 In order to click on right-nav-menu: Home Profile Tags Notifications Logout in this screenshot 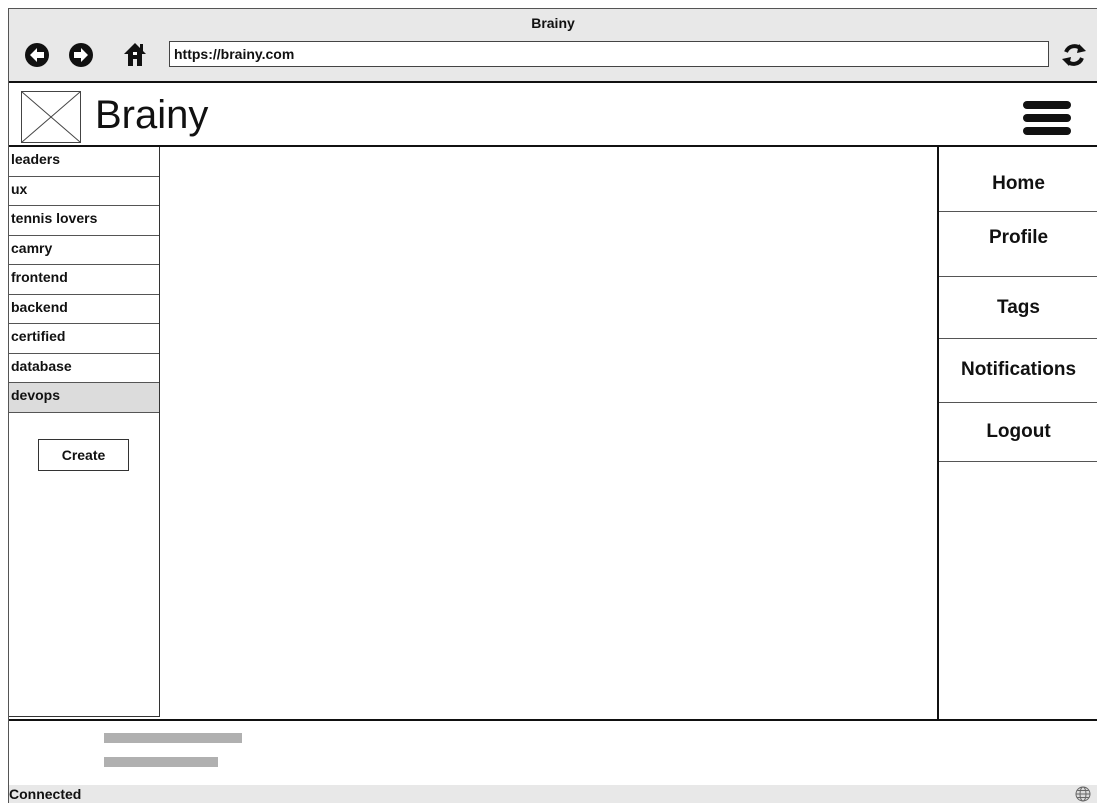, I will do `click(1017, 433)`.